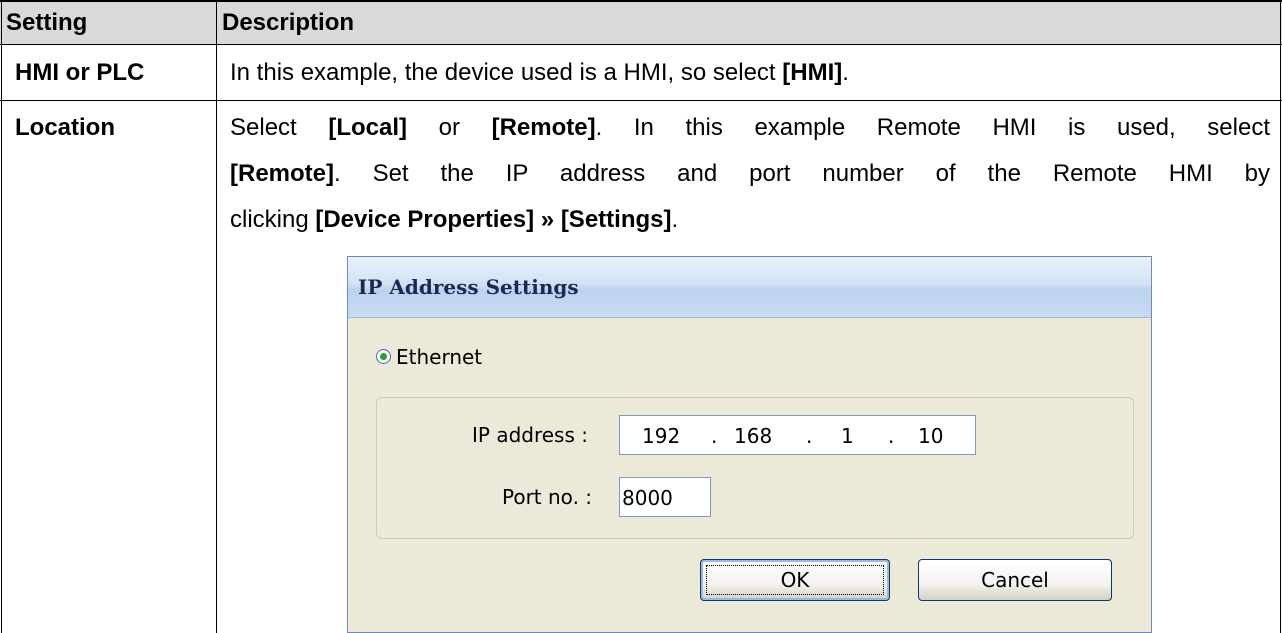  I want to click on dialog-title-bar: IP Address Settings, so click(749, 287).